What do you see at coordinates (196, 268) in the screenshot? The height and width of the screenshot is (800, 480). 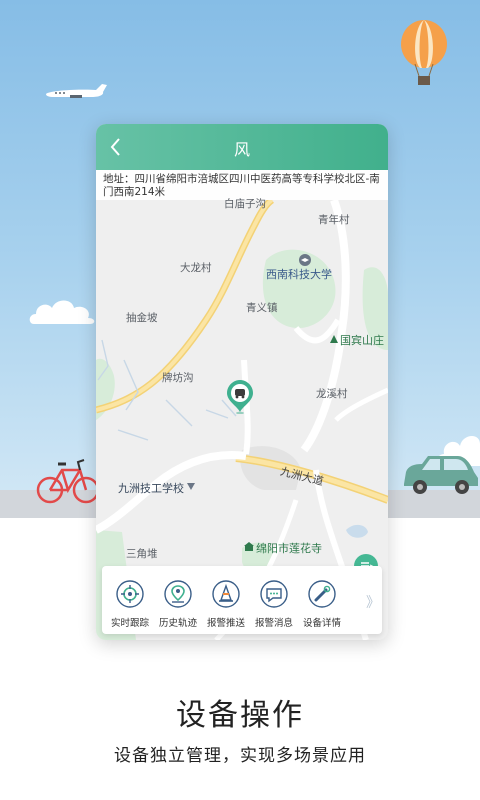 I see `map-label: 大龙村` at bounding box center [196, 268].